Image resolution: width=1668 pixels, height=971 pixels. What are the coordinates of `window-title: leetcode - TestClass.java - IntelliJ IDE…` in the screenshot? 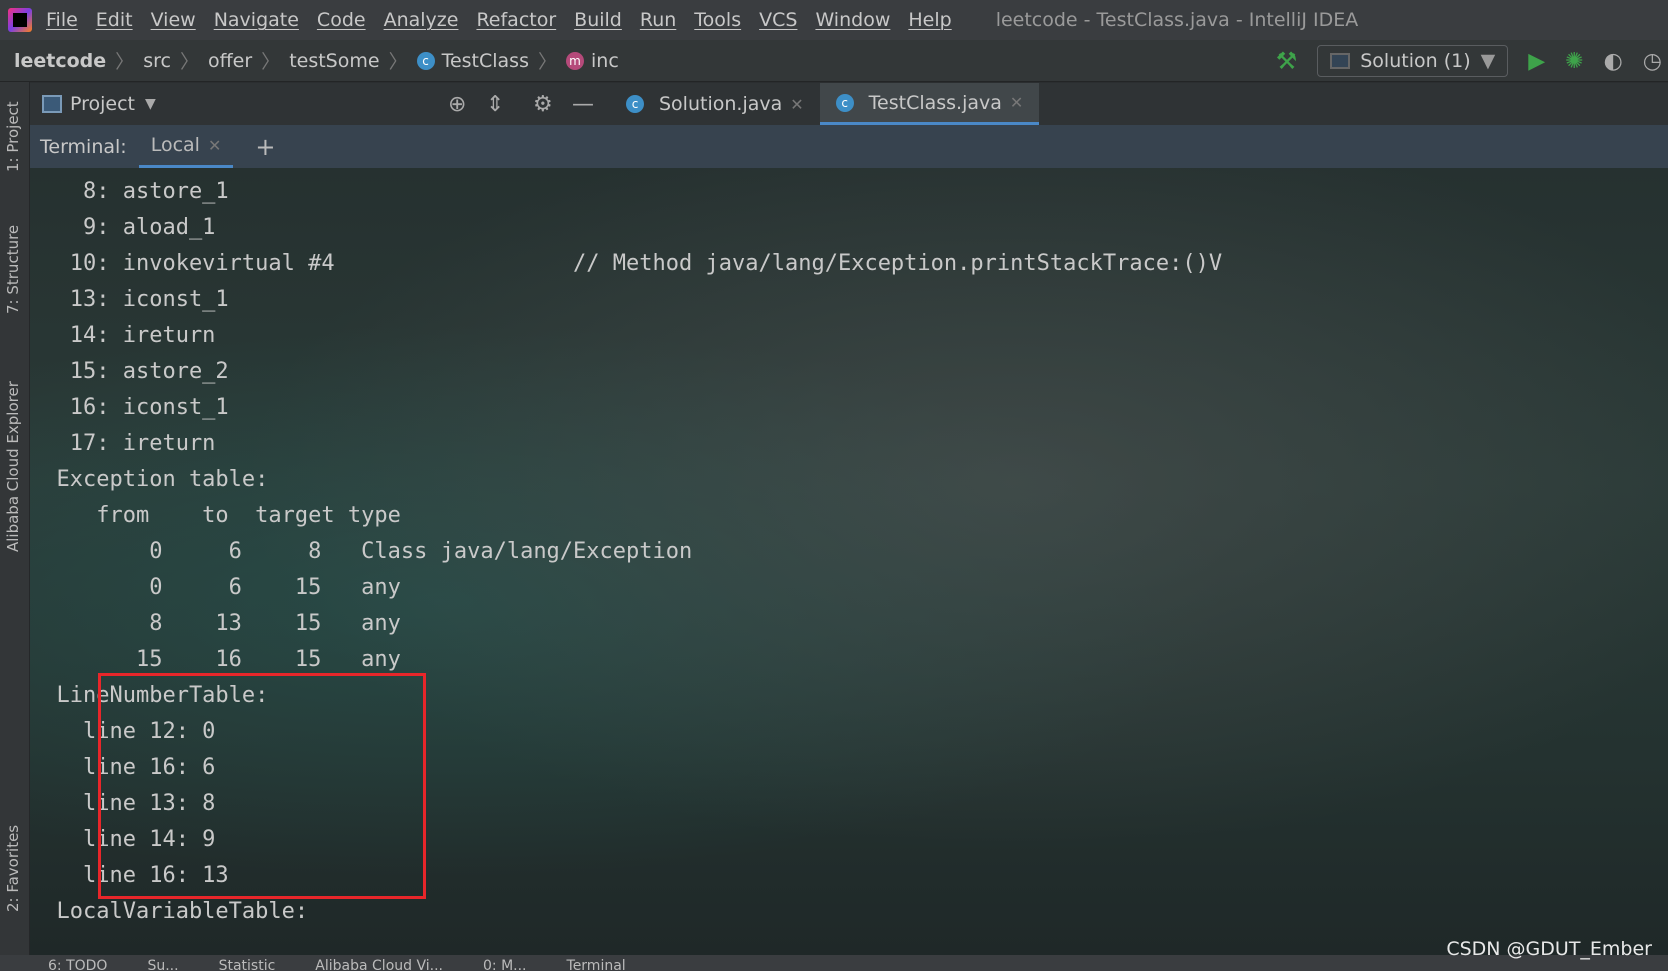 It's located at (1177, 20).